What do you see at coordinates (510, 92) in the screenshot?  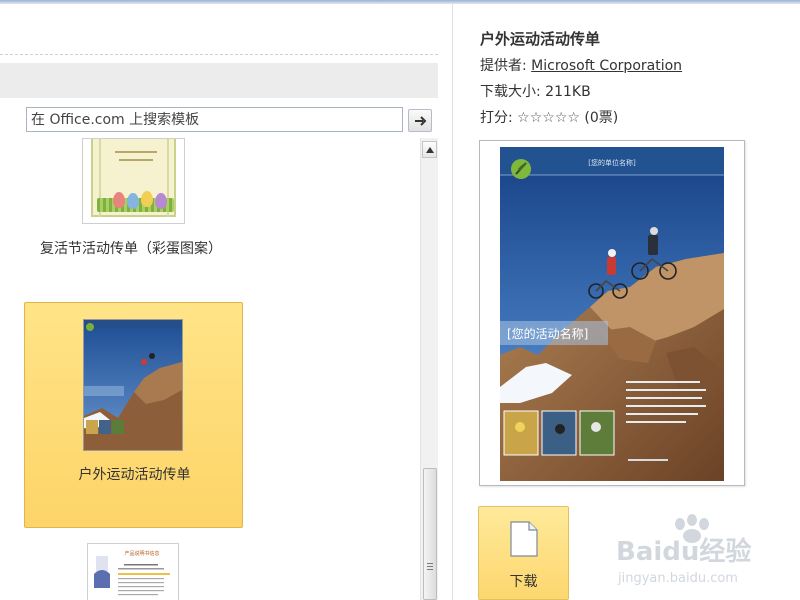 I see `size-label: 下载大小:` at bounding box center [510, 92].